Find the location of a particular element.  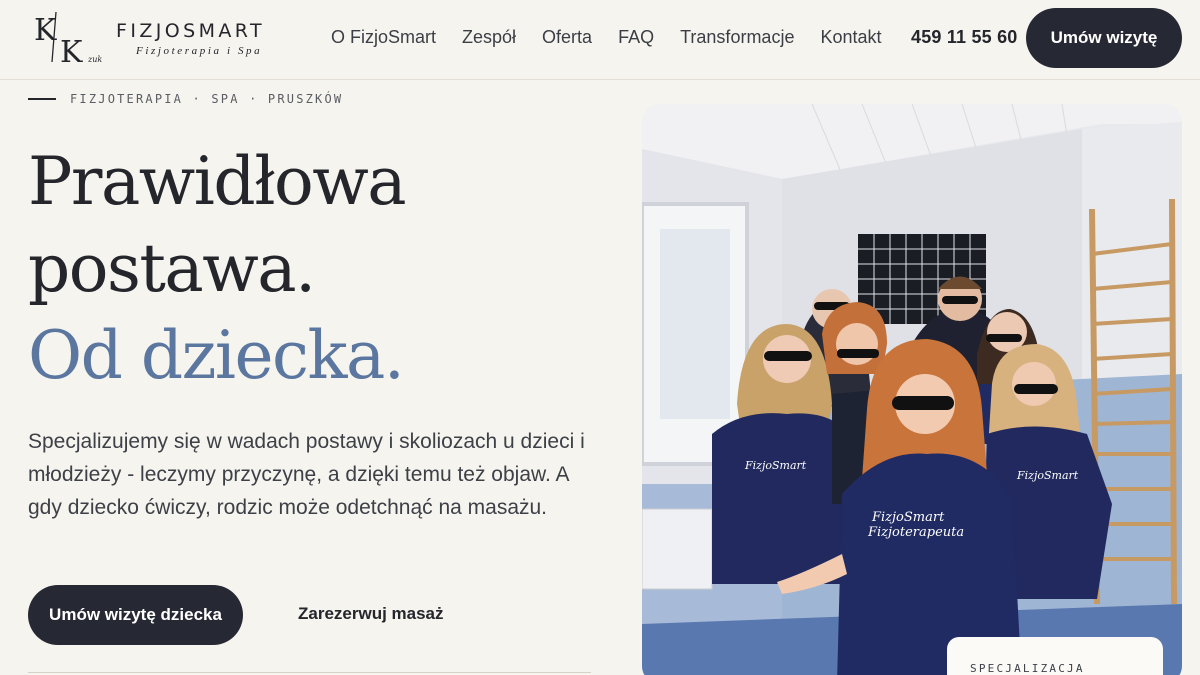

book-massage-link: Zarezerwuj masaż is located at coordinates (371, 614).